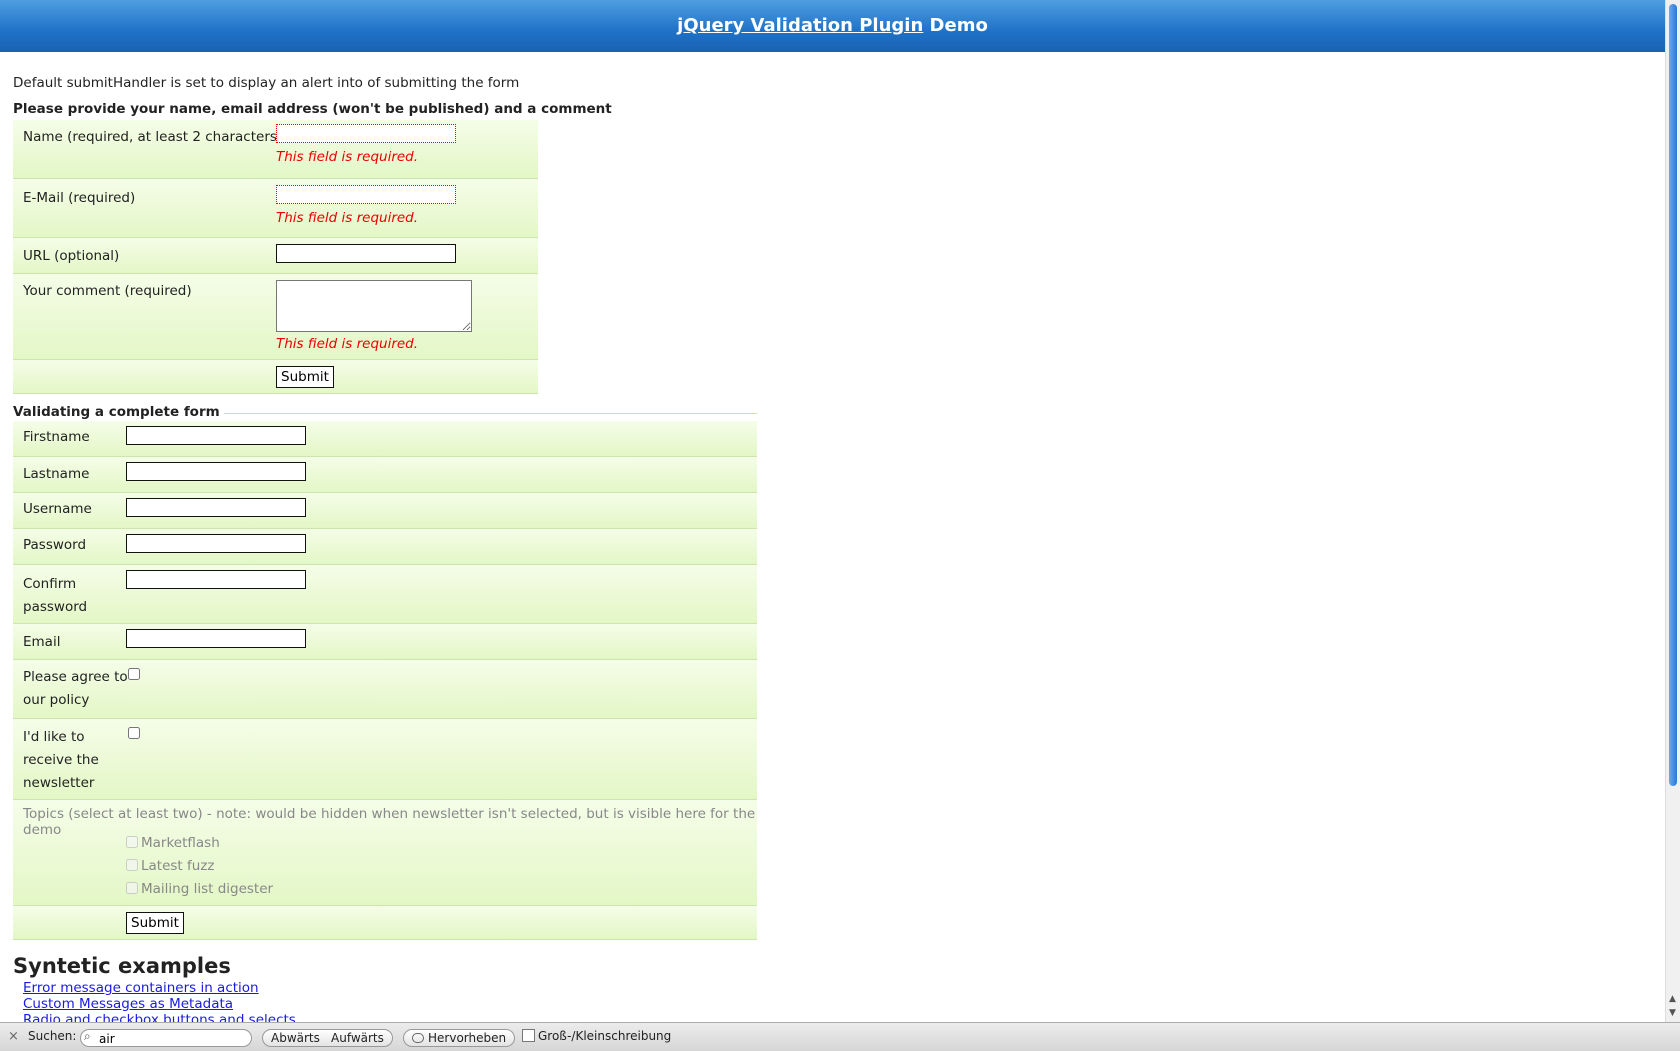  I want to click on form-row-newsletter: I'd like to receive the newsletter, so click(385, 759).